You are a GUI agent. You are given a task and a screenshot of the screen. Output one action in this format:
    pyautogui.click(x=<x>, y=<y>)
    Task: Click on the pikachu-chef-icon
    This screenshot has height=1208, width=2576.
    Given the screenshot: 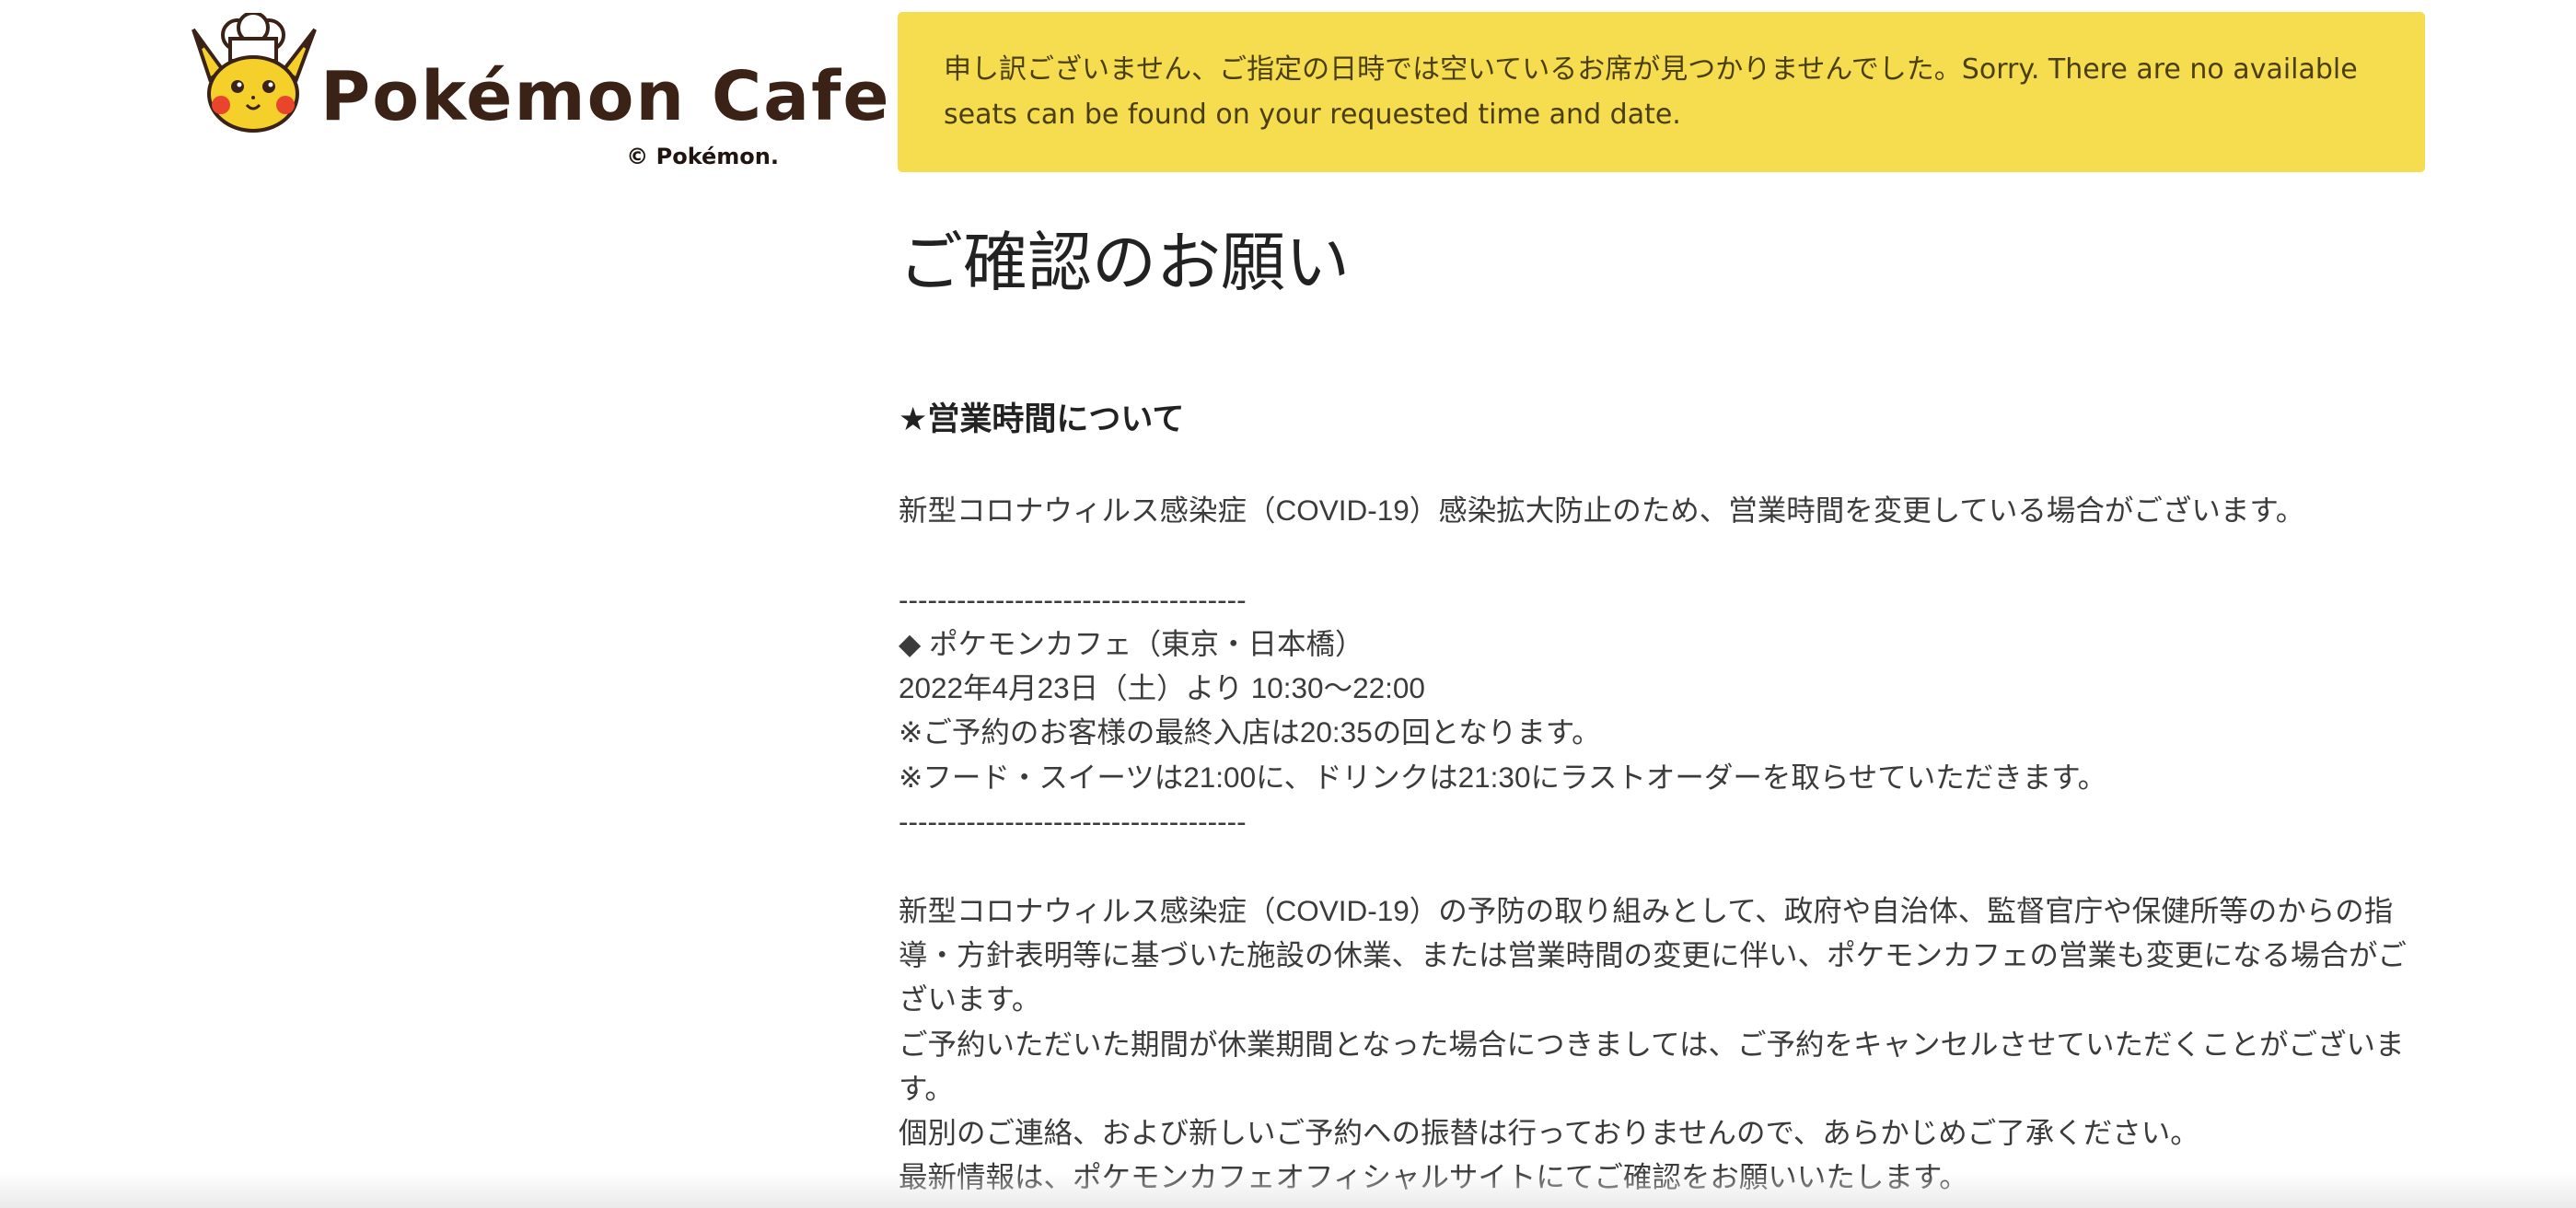 What is the action you would take?
    pyautogui.click(x=254, y=73)
    